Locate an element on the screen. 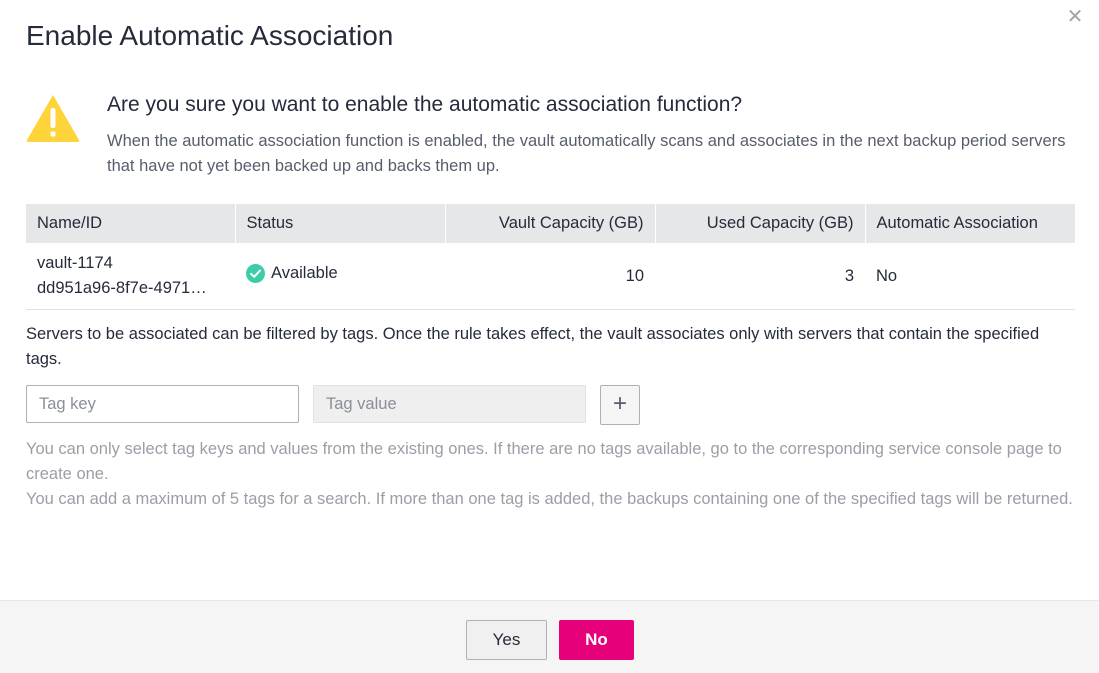 The width and height of the screenshot is (1099, 673). automatic-association-cell: No is located at coordinates (970, 276).